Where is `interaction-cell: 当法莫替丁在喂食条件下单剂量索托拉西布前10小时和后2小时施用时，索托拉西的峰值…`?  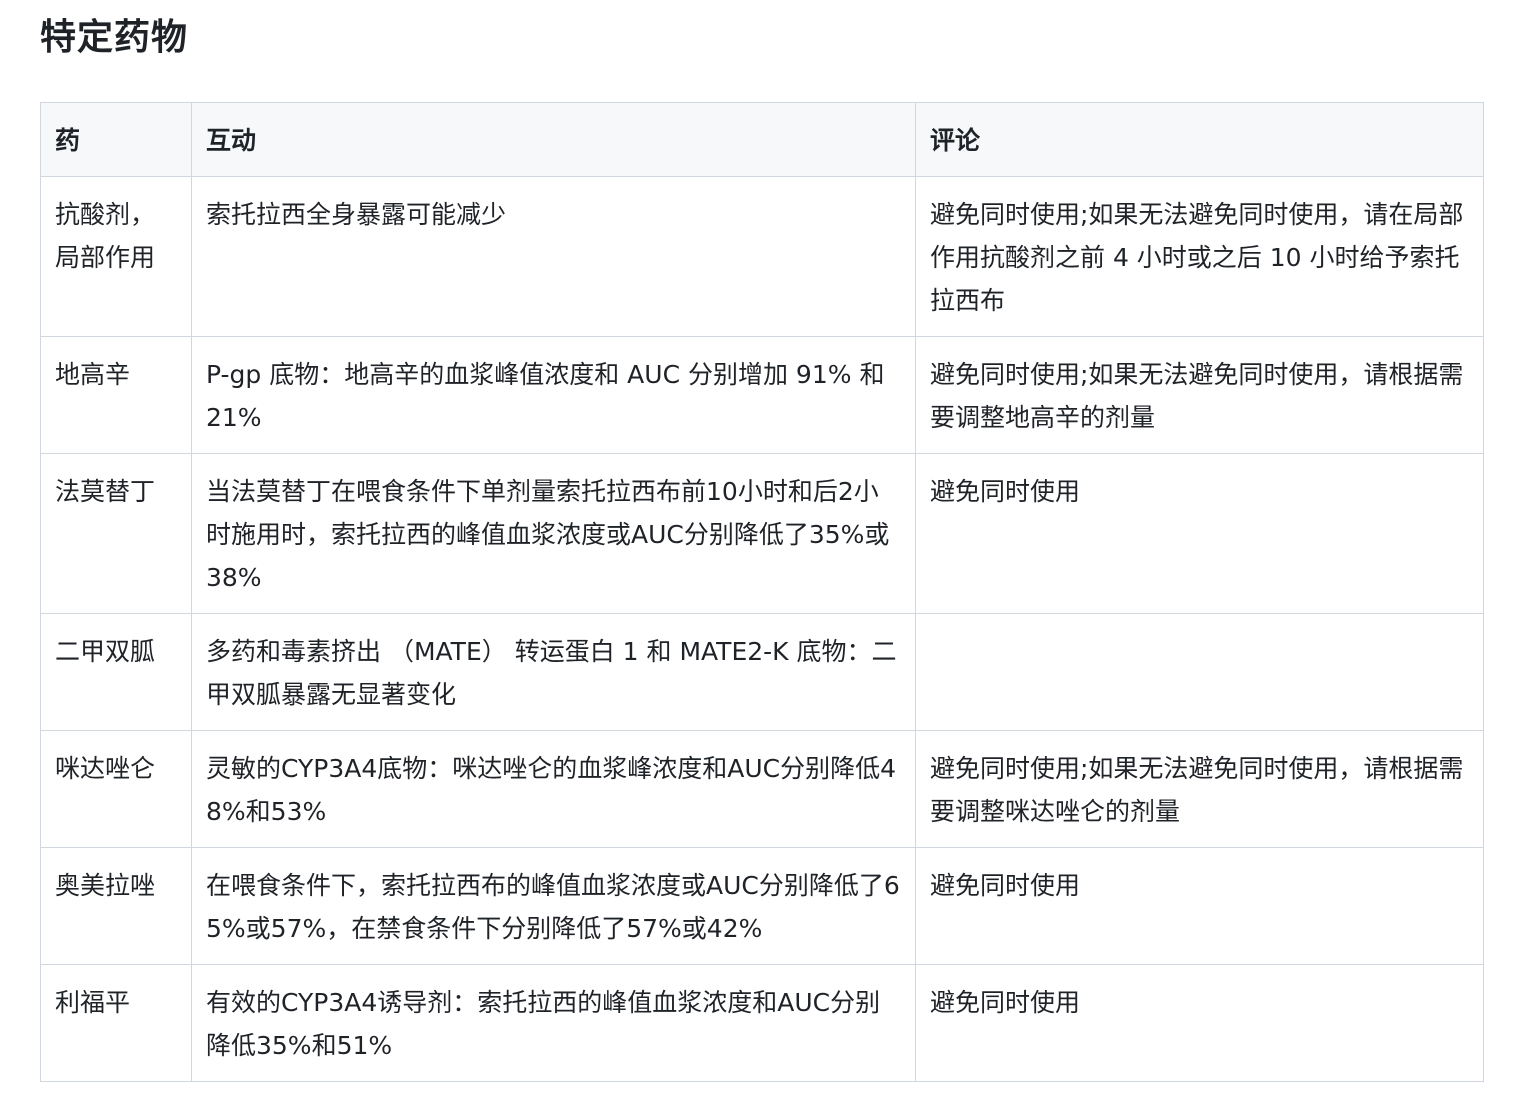 interaction-cell: 当法莫替丁在喂食条件下单剂量索托拉西布前10小时和后2小时施用时，索托拉西的峰值… is located at coordinates (553, 533).